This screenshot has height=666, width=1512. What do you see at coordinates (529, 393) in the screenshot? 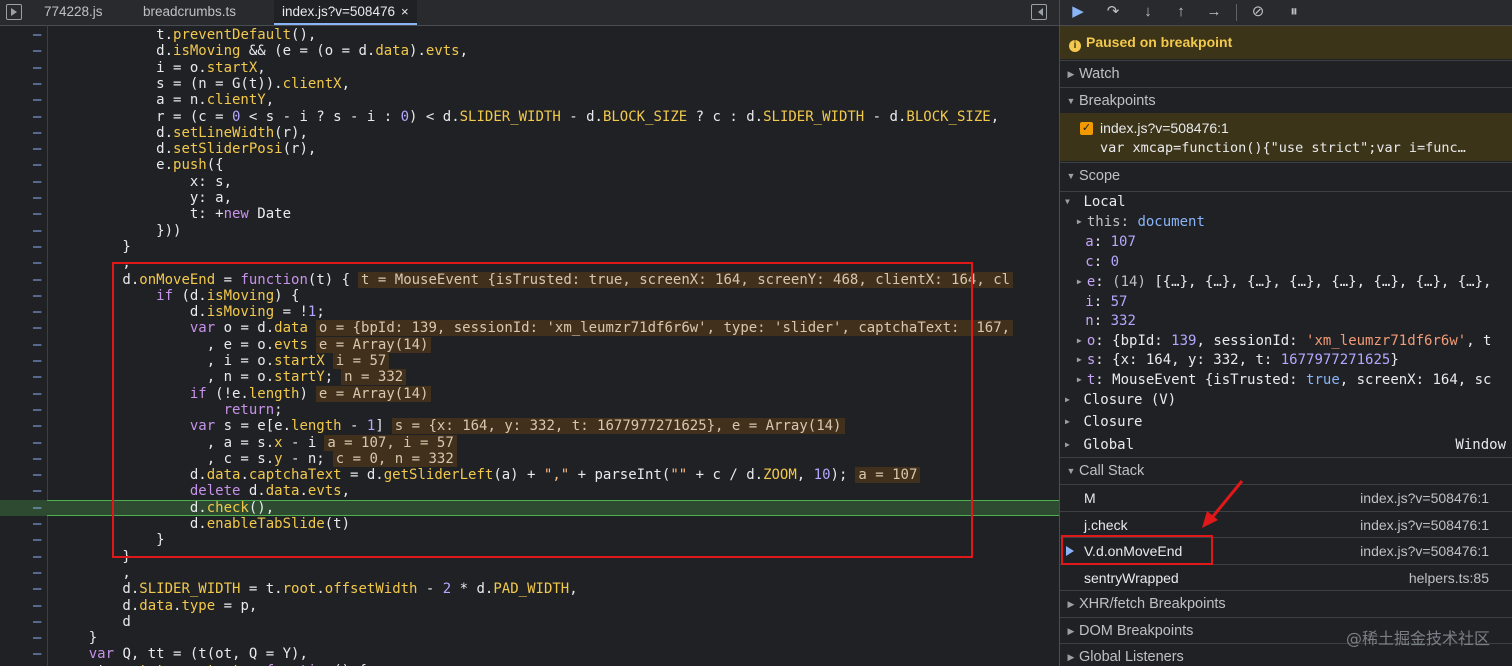
I see `code-line: – if (!e.length) e = Array(14)` at bounding box center [529, 393].